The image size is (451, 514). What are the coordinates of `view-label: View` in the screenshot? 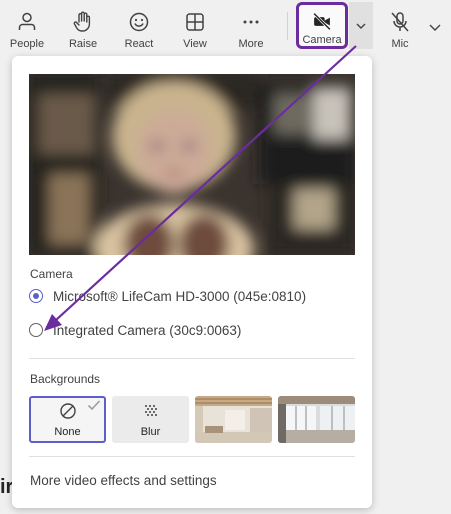 It's located at (195, 44).